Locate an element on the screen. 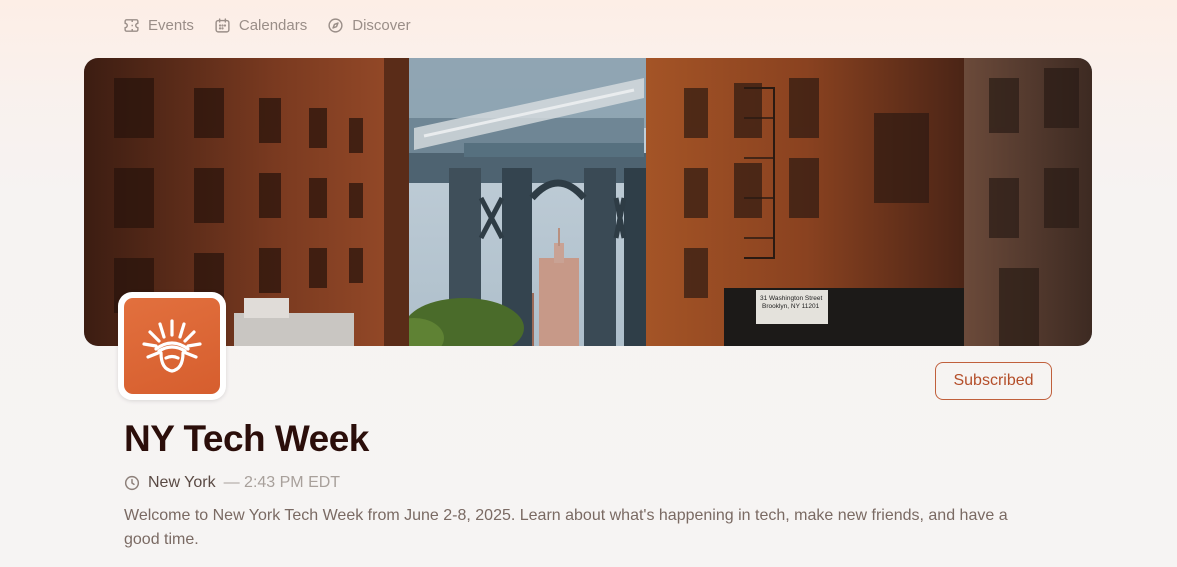 Image resolution: width=1177 pixels, height=567 pixels. calendar-avatar is located at coordinates (172, 346).